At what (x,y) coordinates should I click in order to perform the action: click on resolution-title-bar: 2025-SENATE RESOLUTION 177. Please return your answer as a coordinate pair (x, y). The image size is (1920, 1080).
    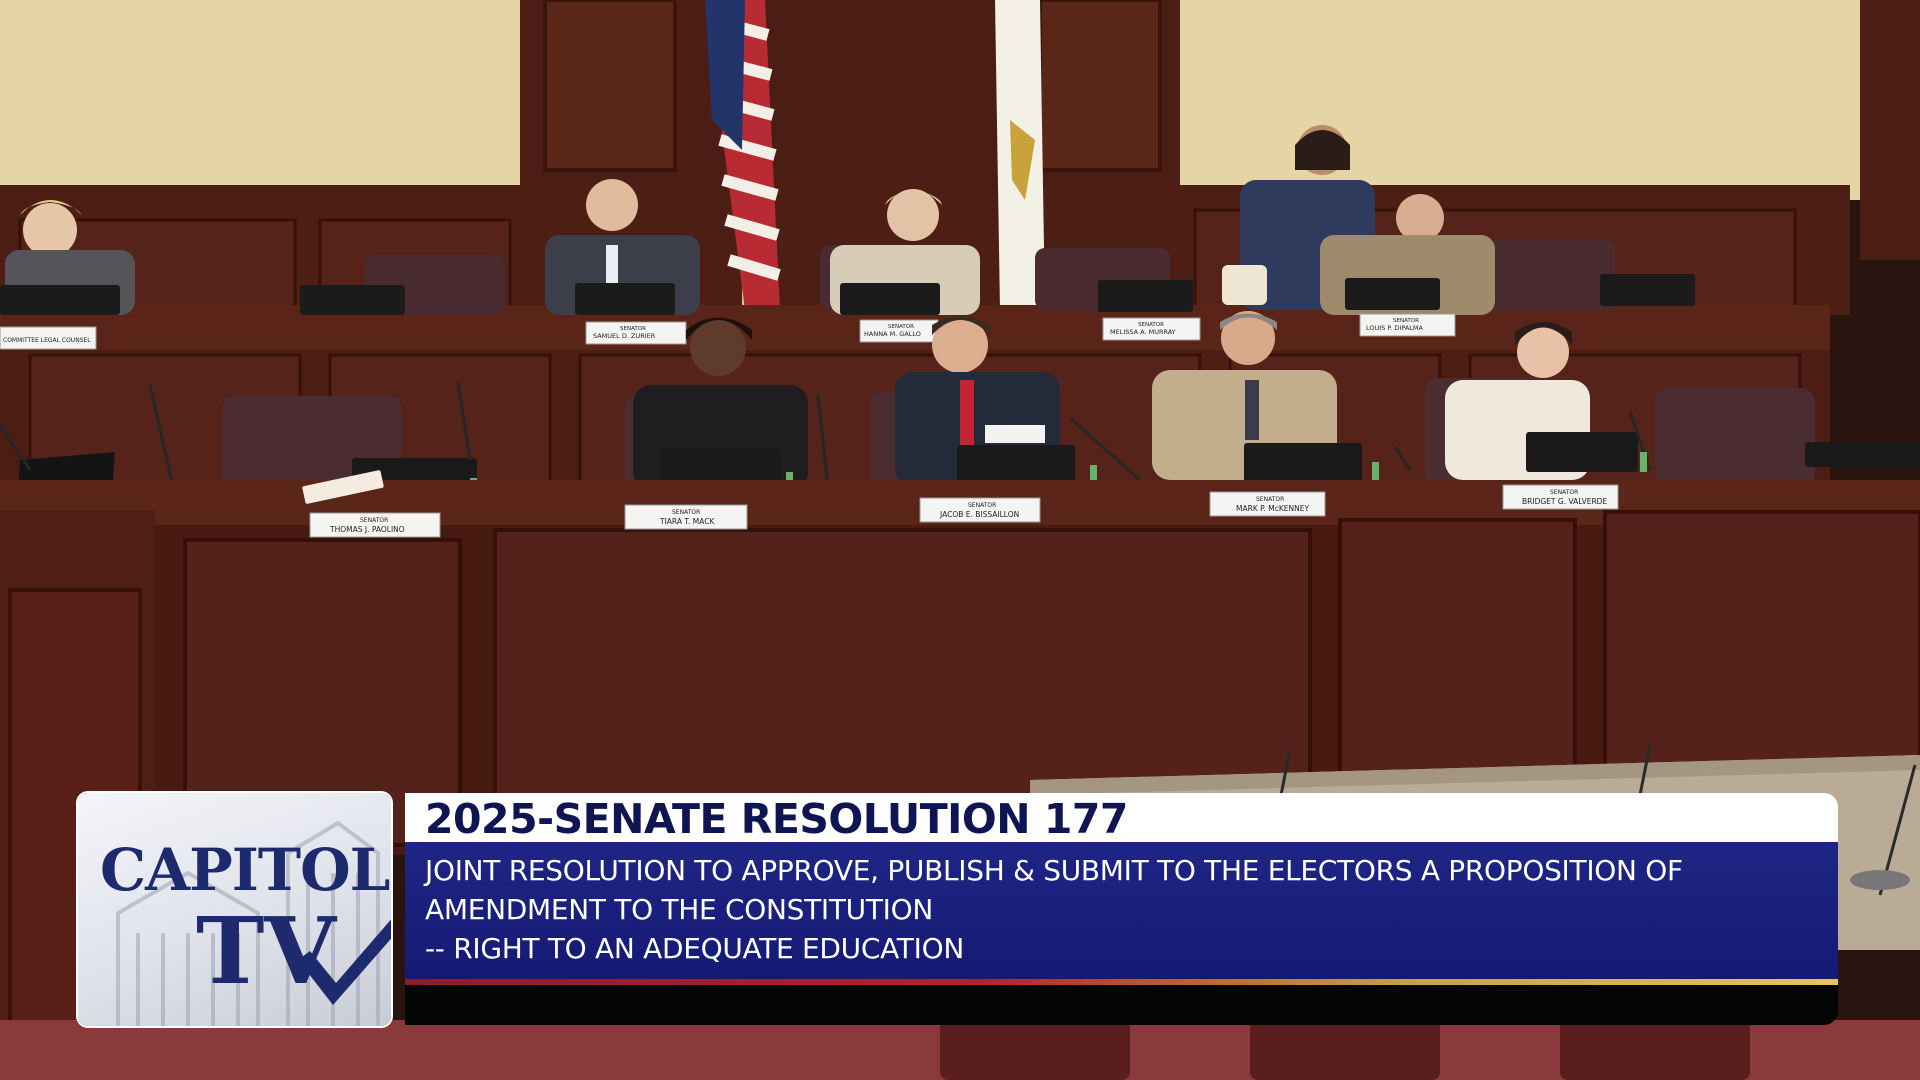
    Looking at the image, I should click on (1121, 818).